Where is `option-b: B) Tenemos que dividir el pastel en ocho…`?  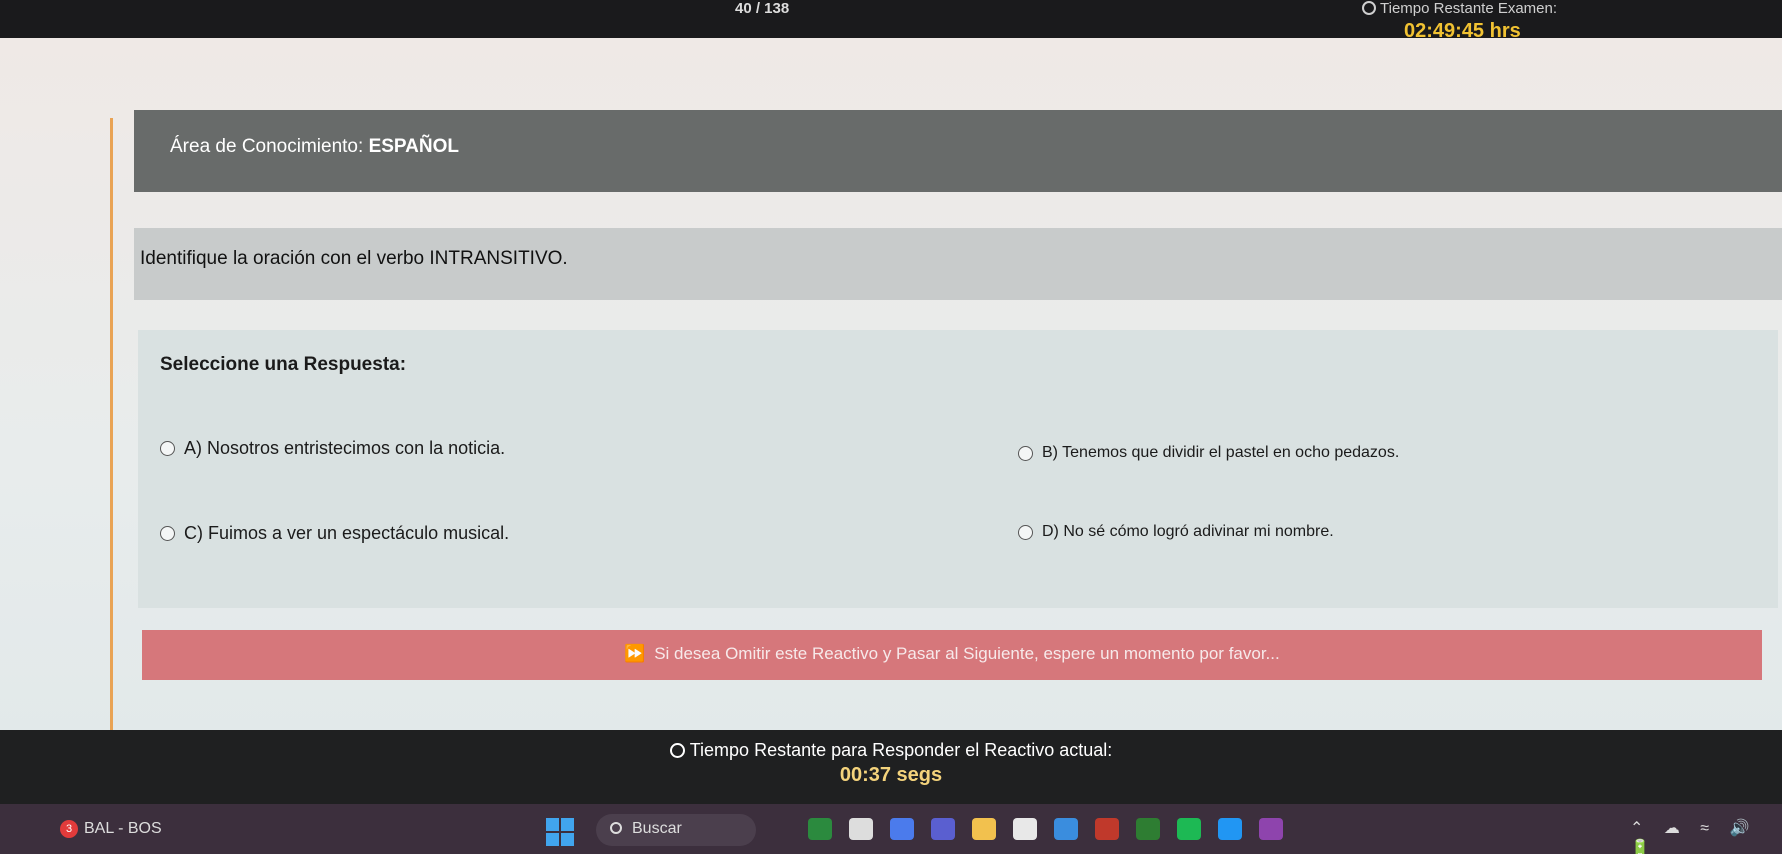
option-b: B) Tenemos que dividir el pastel en ocho… is located at coordinates (1208, 453).